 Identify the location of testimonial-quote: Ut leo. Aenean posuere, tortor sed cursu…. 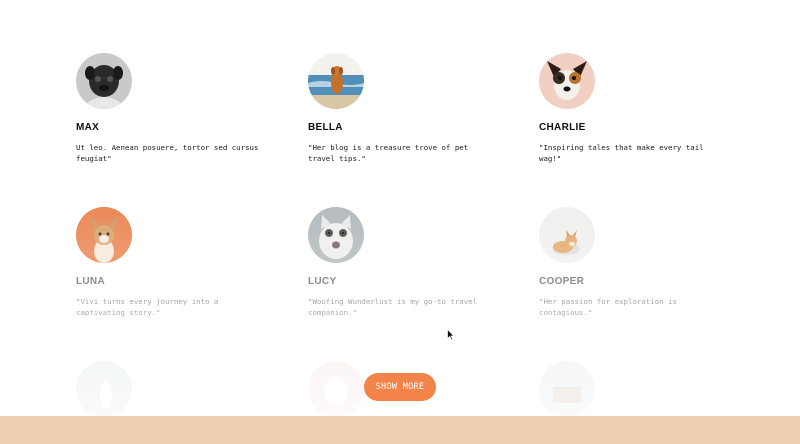
(167, 153).